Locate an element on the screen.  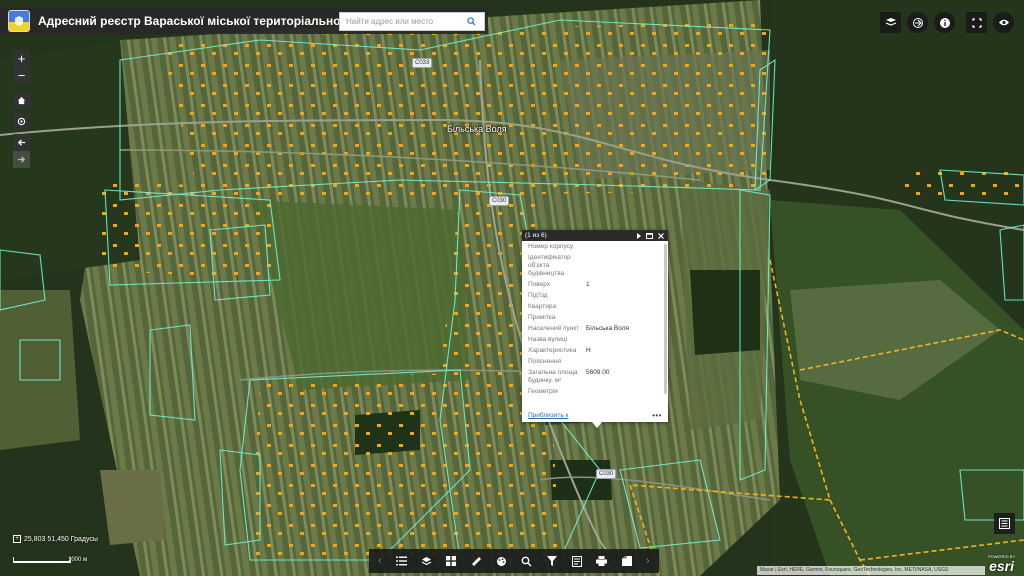
zoom-out-button: − is located at coordinates (21, 75).